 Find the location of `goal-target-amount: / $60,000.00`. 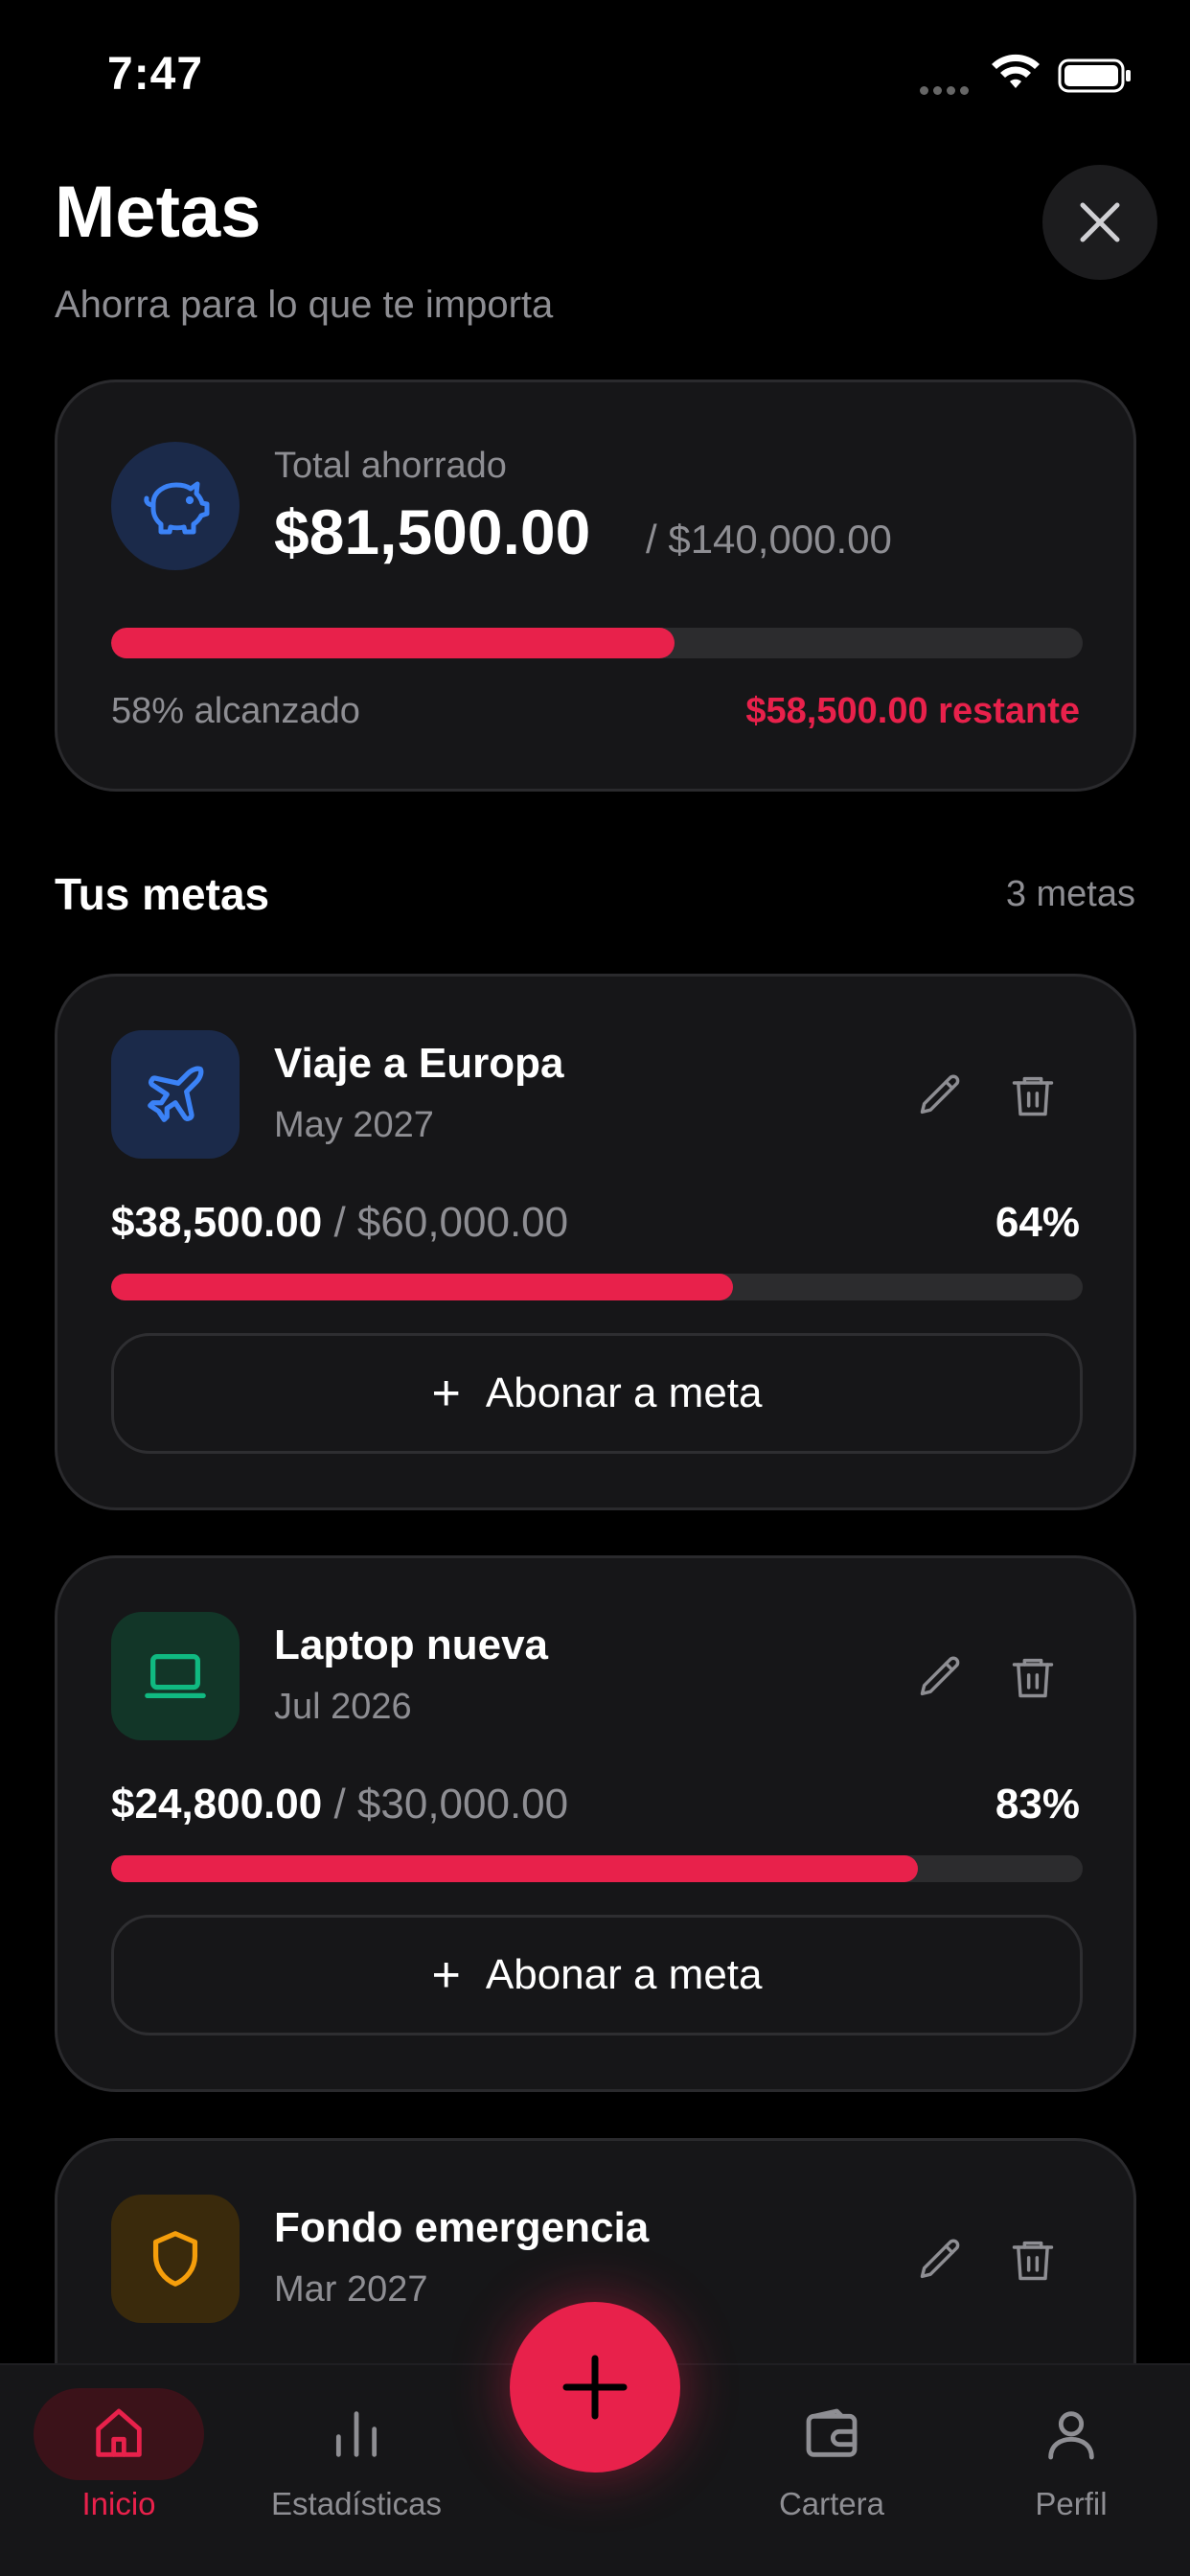

goal-target-amount: / $60,000.00 is located at coordinates (451, 1222).